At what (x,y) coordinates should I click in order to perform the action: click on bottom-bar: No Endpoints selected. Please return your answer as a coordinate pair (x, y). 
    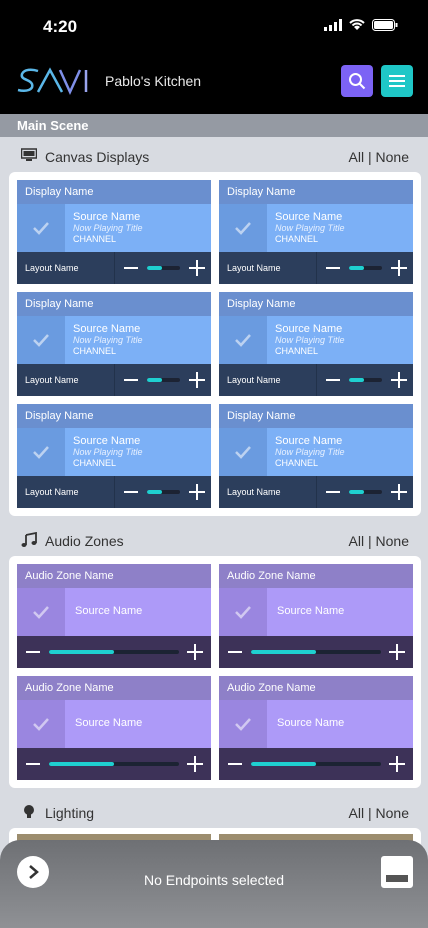
    Looking at the image, I should click on (214, 884).